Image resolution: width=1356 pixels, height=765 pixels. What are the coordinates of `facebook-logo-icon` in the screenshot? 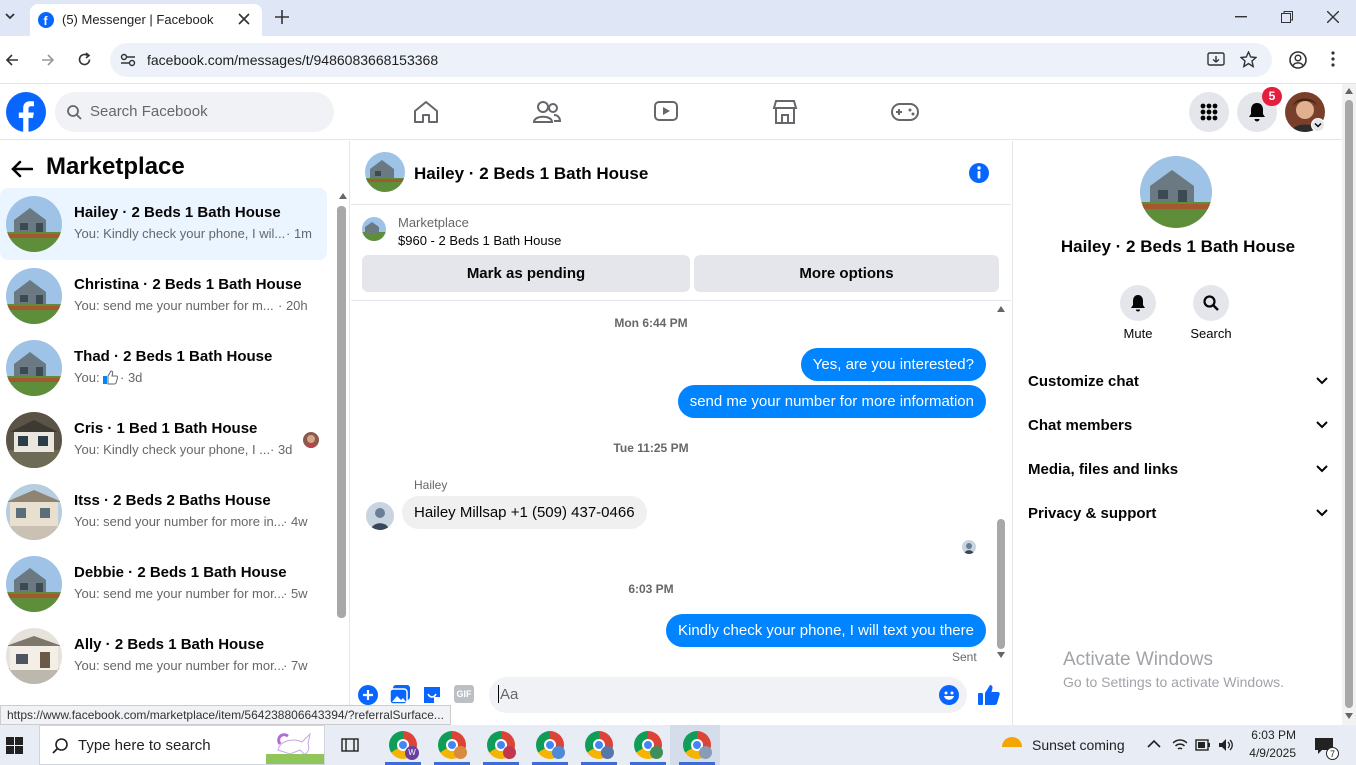 It's located at (26, 112).